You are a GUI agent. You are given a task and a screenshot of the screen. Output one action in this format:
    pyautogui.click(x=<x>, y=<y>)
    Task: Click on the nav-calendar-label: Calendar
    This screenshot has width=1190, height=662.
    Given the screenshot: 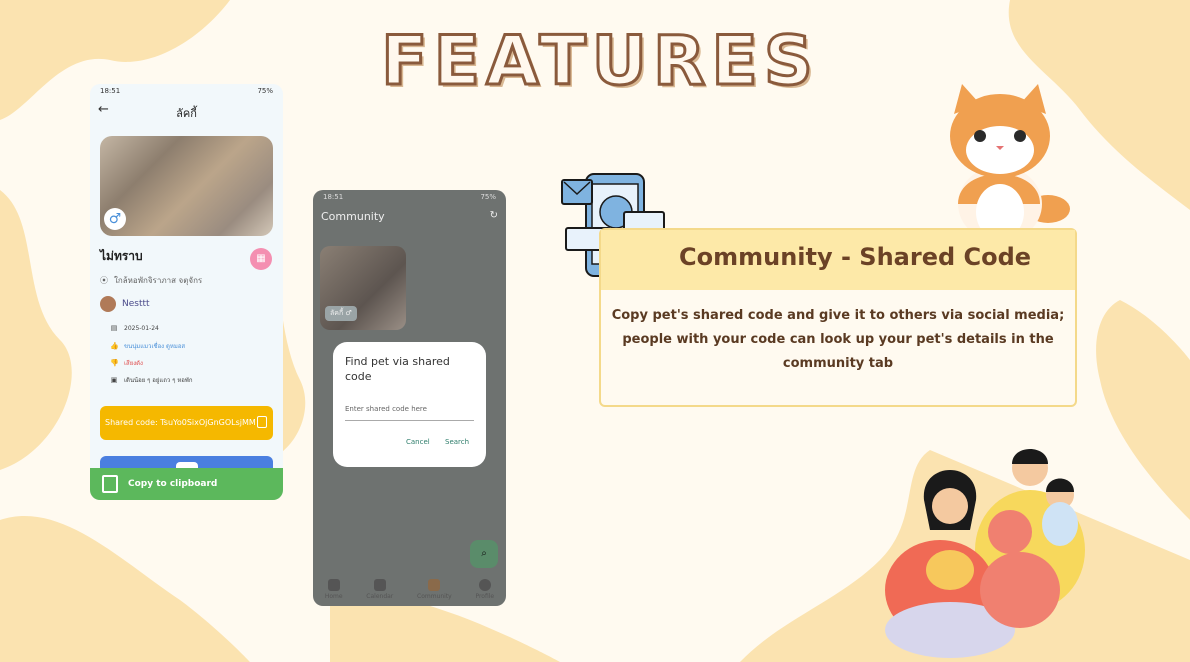 What is the action you would take?
    pyautogui.click(x=380, y=596)
    